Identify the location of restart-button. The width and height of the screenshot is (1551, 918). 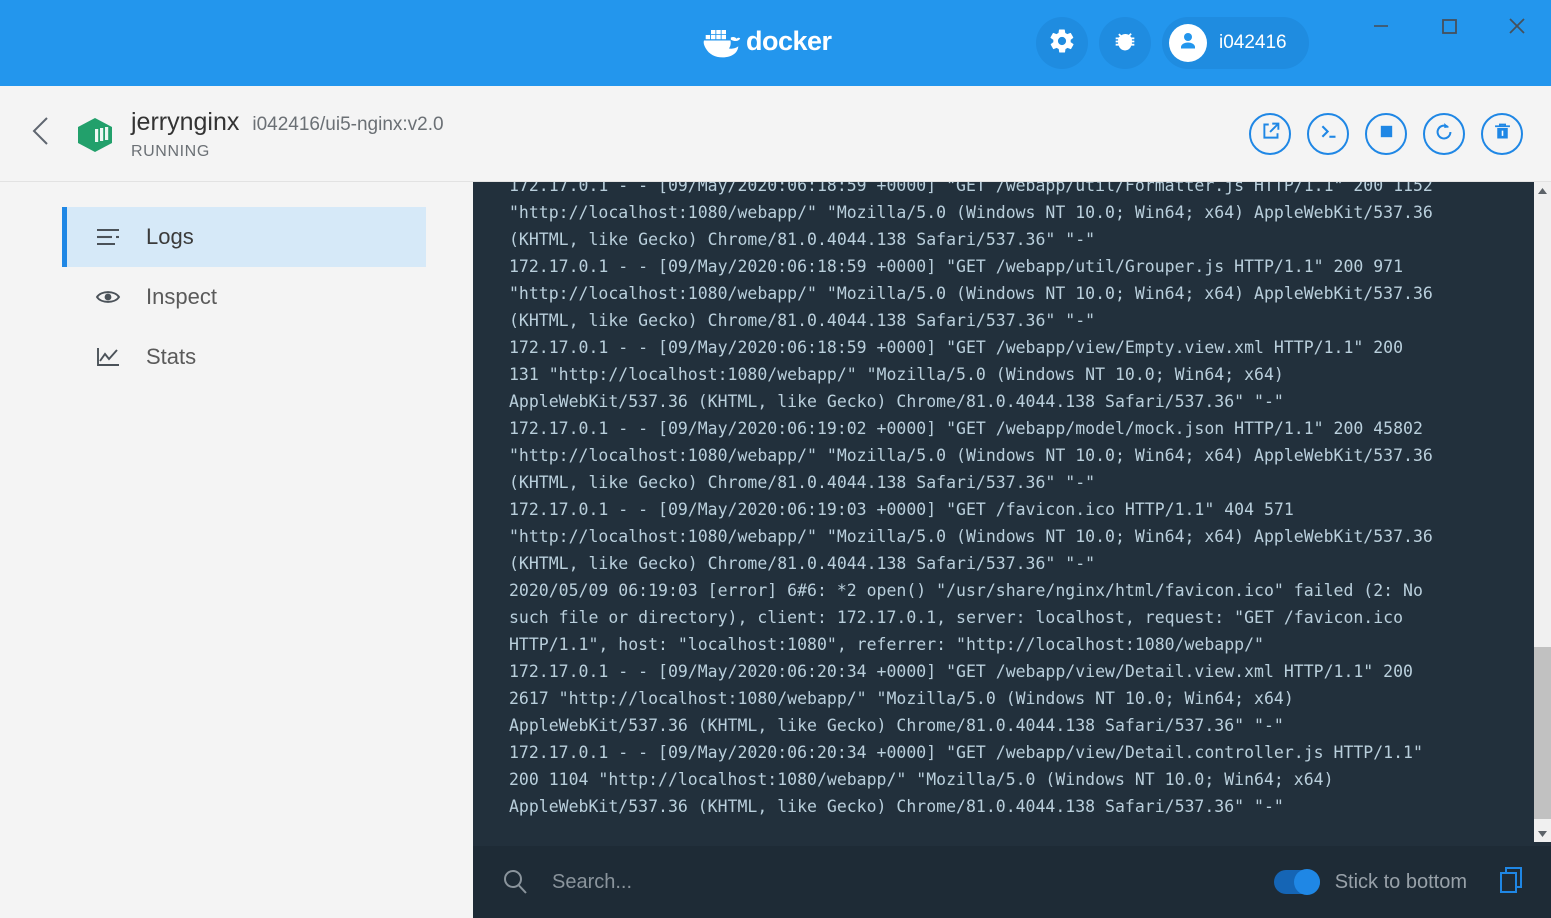
(1444, 134).